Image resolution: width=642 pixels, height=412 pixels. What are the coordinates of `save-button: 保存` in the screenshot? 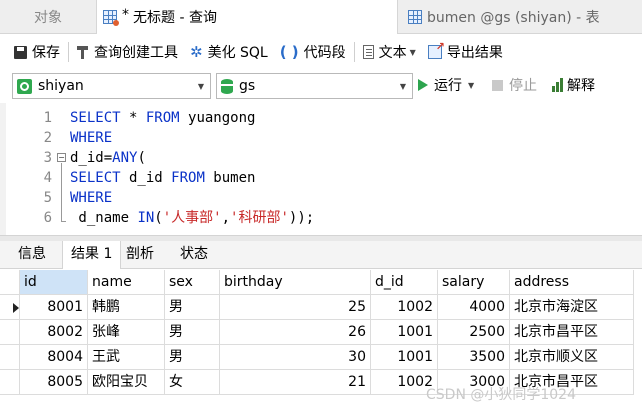 It's located at (37, 52).